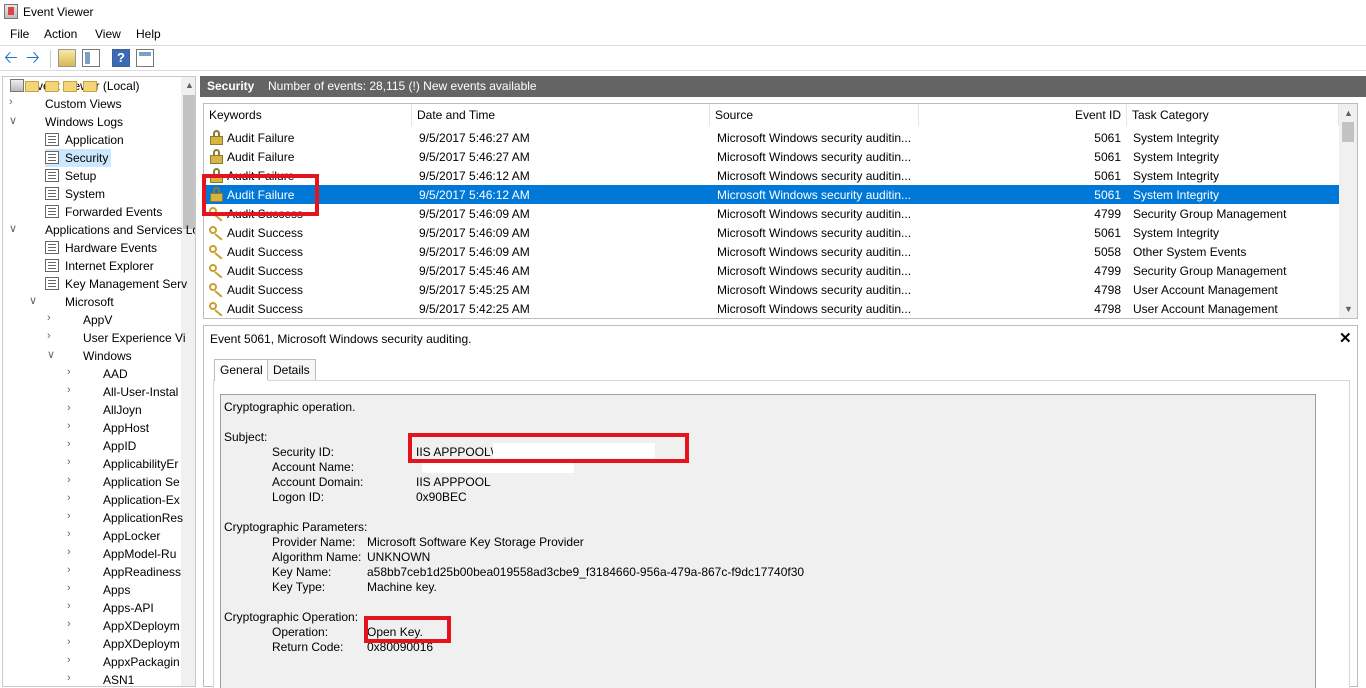 This screenshot has width=1366, height=688. I want to click on message-field-value: UNKNOWN, so click(399, 557).